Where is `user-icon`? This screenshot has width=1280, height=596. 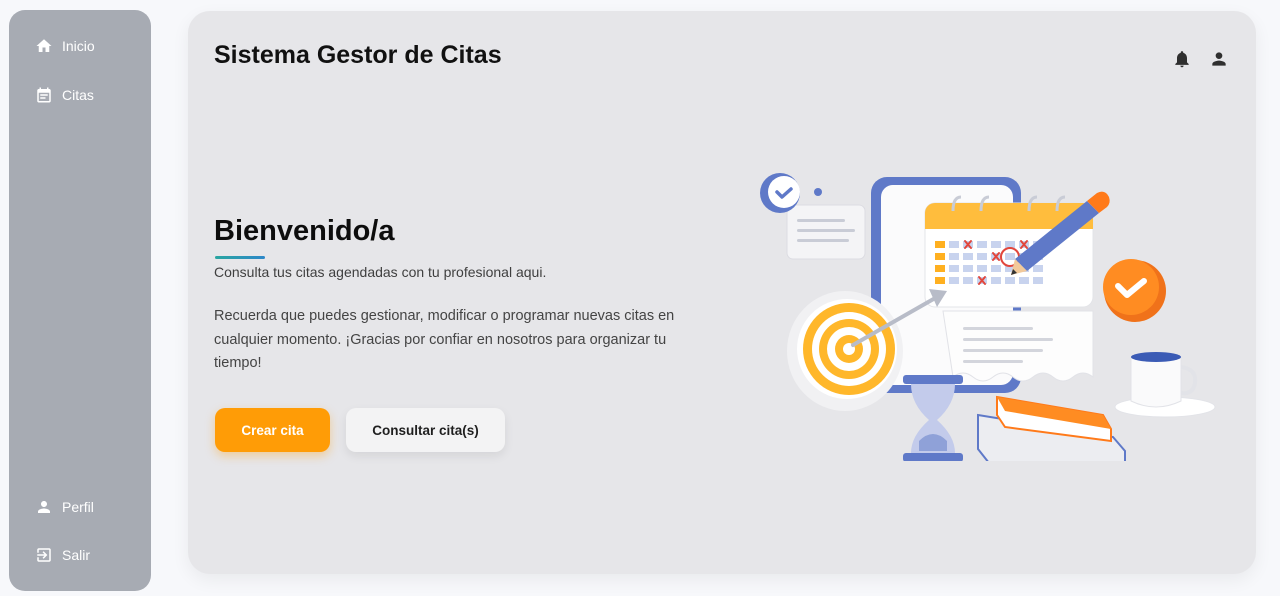 user-icon is located at coordinates (1219, 59).